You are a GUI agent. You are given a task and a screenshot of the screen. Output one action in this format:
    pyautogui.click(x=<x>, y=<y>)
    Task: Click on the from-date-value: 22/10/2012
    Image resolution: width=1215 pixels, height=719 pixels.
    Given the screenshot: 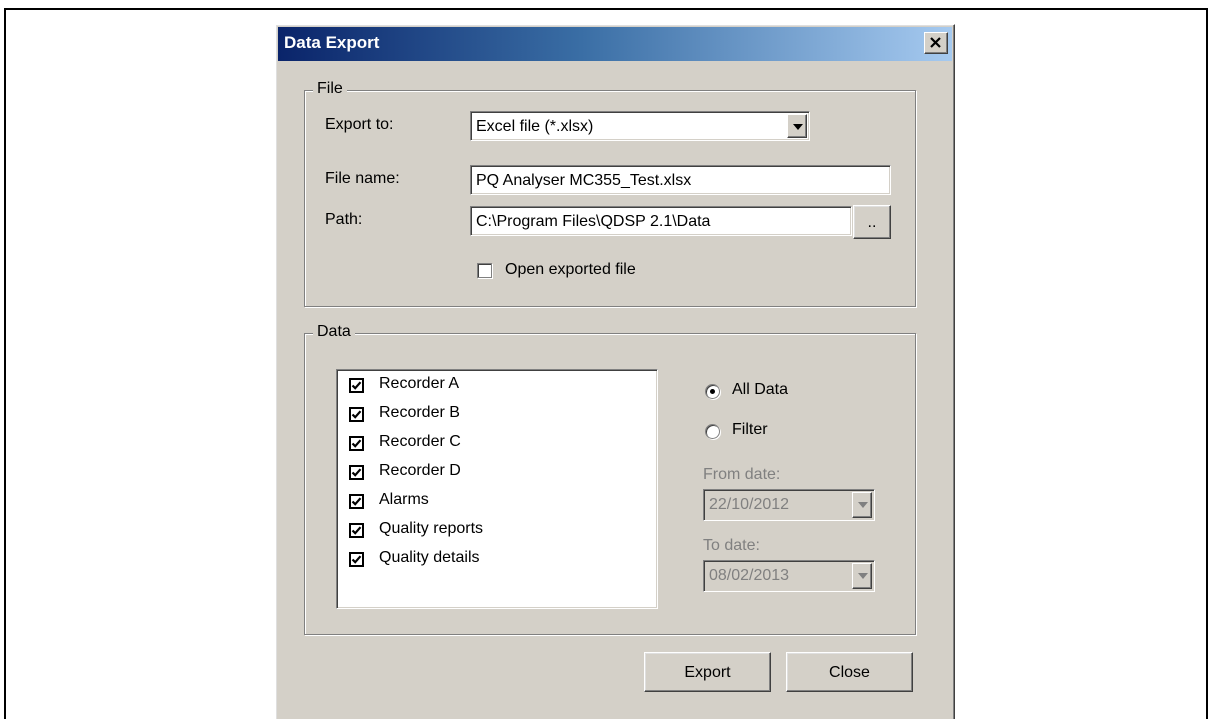 What is the action you would take?
    pyautogui.click(x=749, y=504)
    